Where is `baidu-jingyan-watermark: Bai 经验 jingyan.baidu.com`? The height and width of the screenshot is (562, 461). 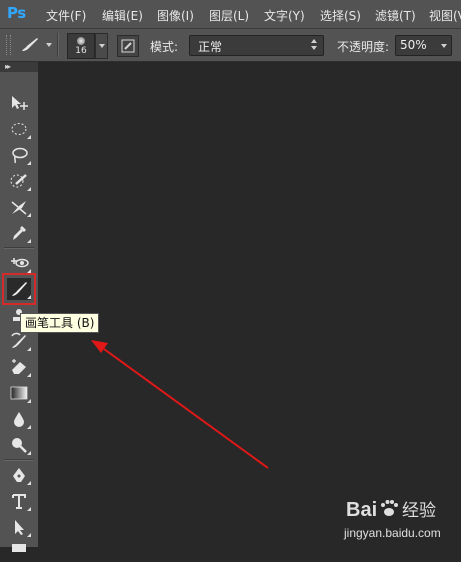
baidu-jingyan-watermark: Bai 经验 jingyan.baidu.com is located at coordinates (399, 518).